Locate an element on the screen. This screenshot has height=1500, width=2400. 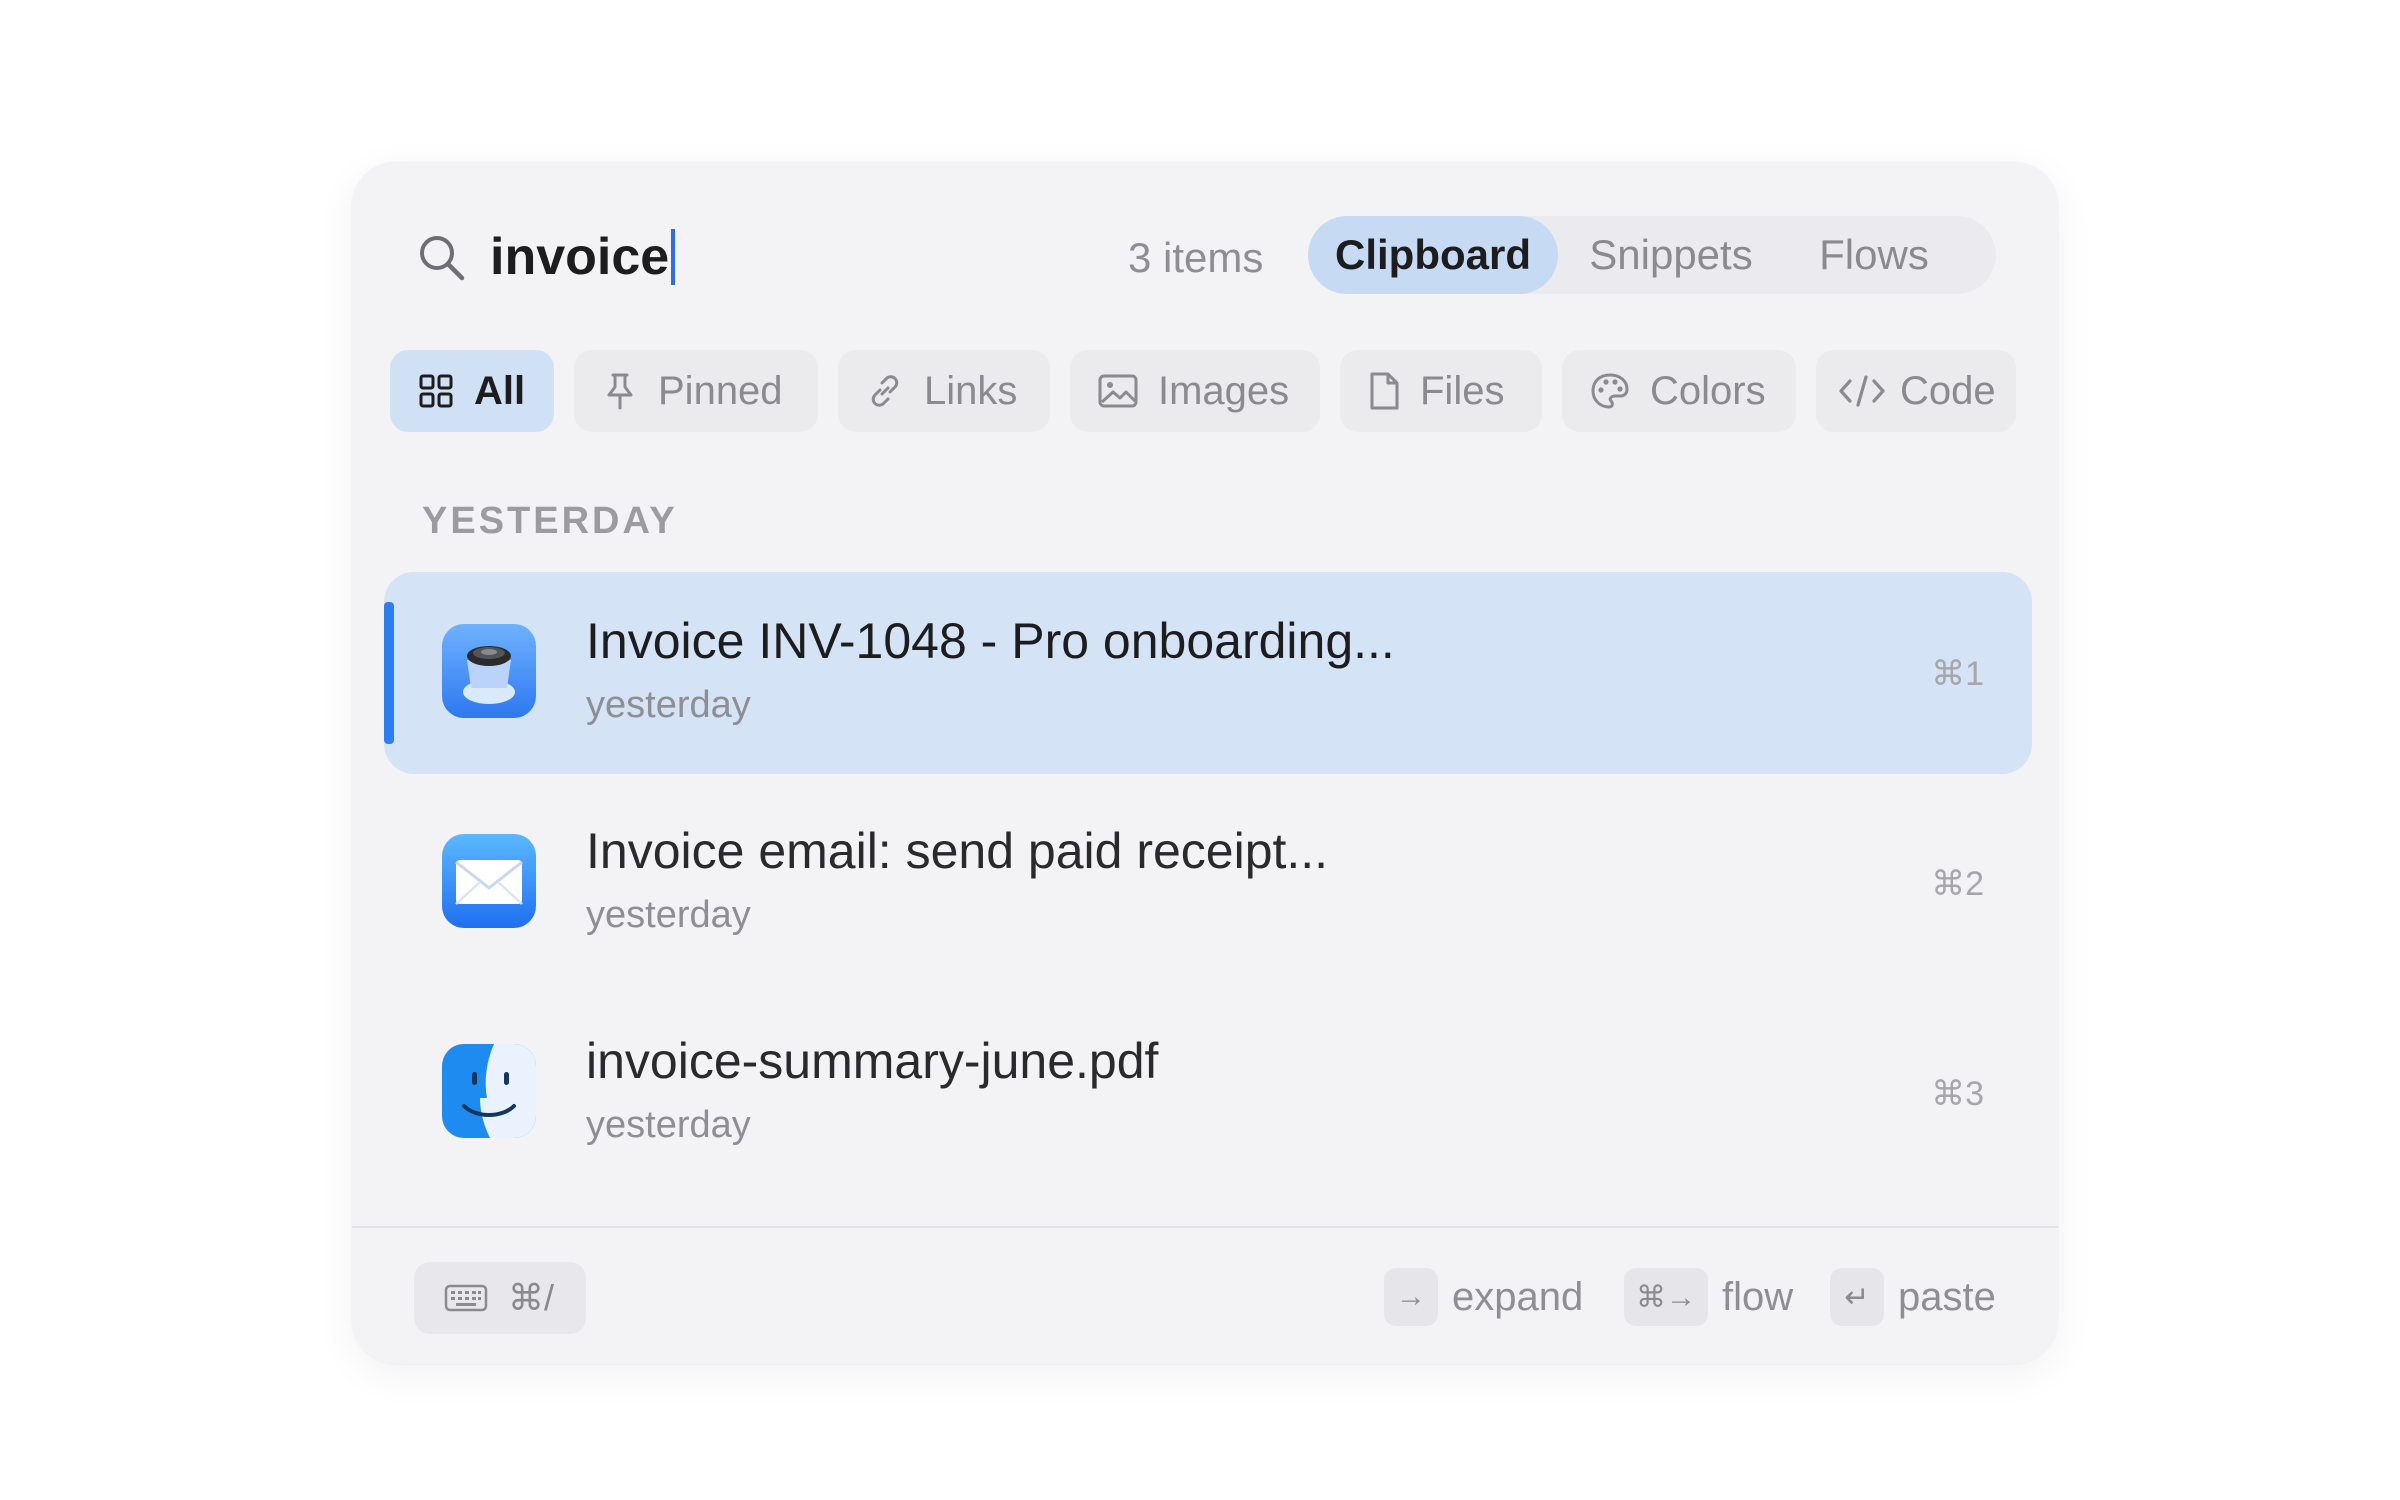
filter-links: Links is located at coordinates (944, 391).